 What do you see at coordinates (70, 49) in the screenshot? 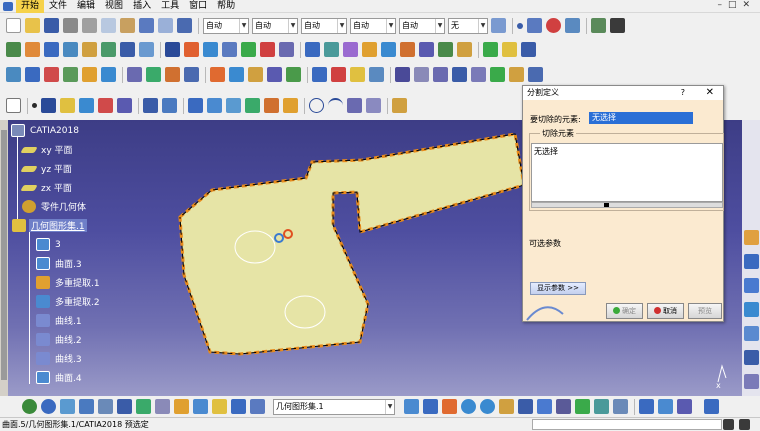
I see `cylinder-icon` at bounding box center [70, 49].